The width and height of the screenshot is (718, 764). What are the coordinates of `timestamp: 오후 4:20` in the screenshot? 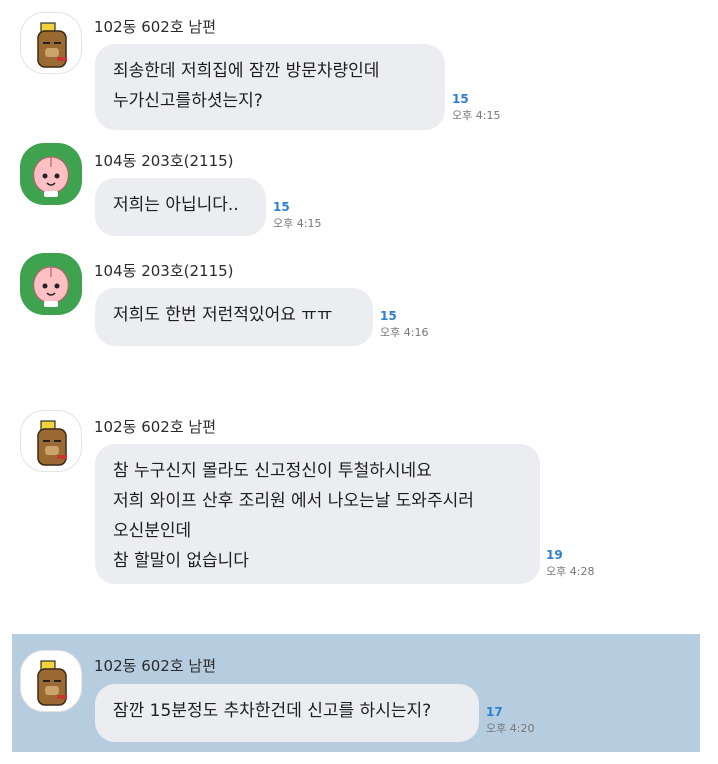 It's located at (510, 728).